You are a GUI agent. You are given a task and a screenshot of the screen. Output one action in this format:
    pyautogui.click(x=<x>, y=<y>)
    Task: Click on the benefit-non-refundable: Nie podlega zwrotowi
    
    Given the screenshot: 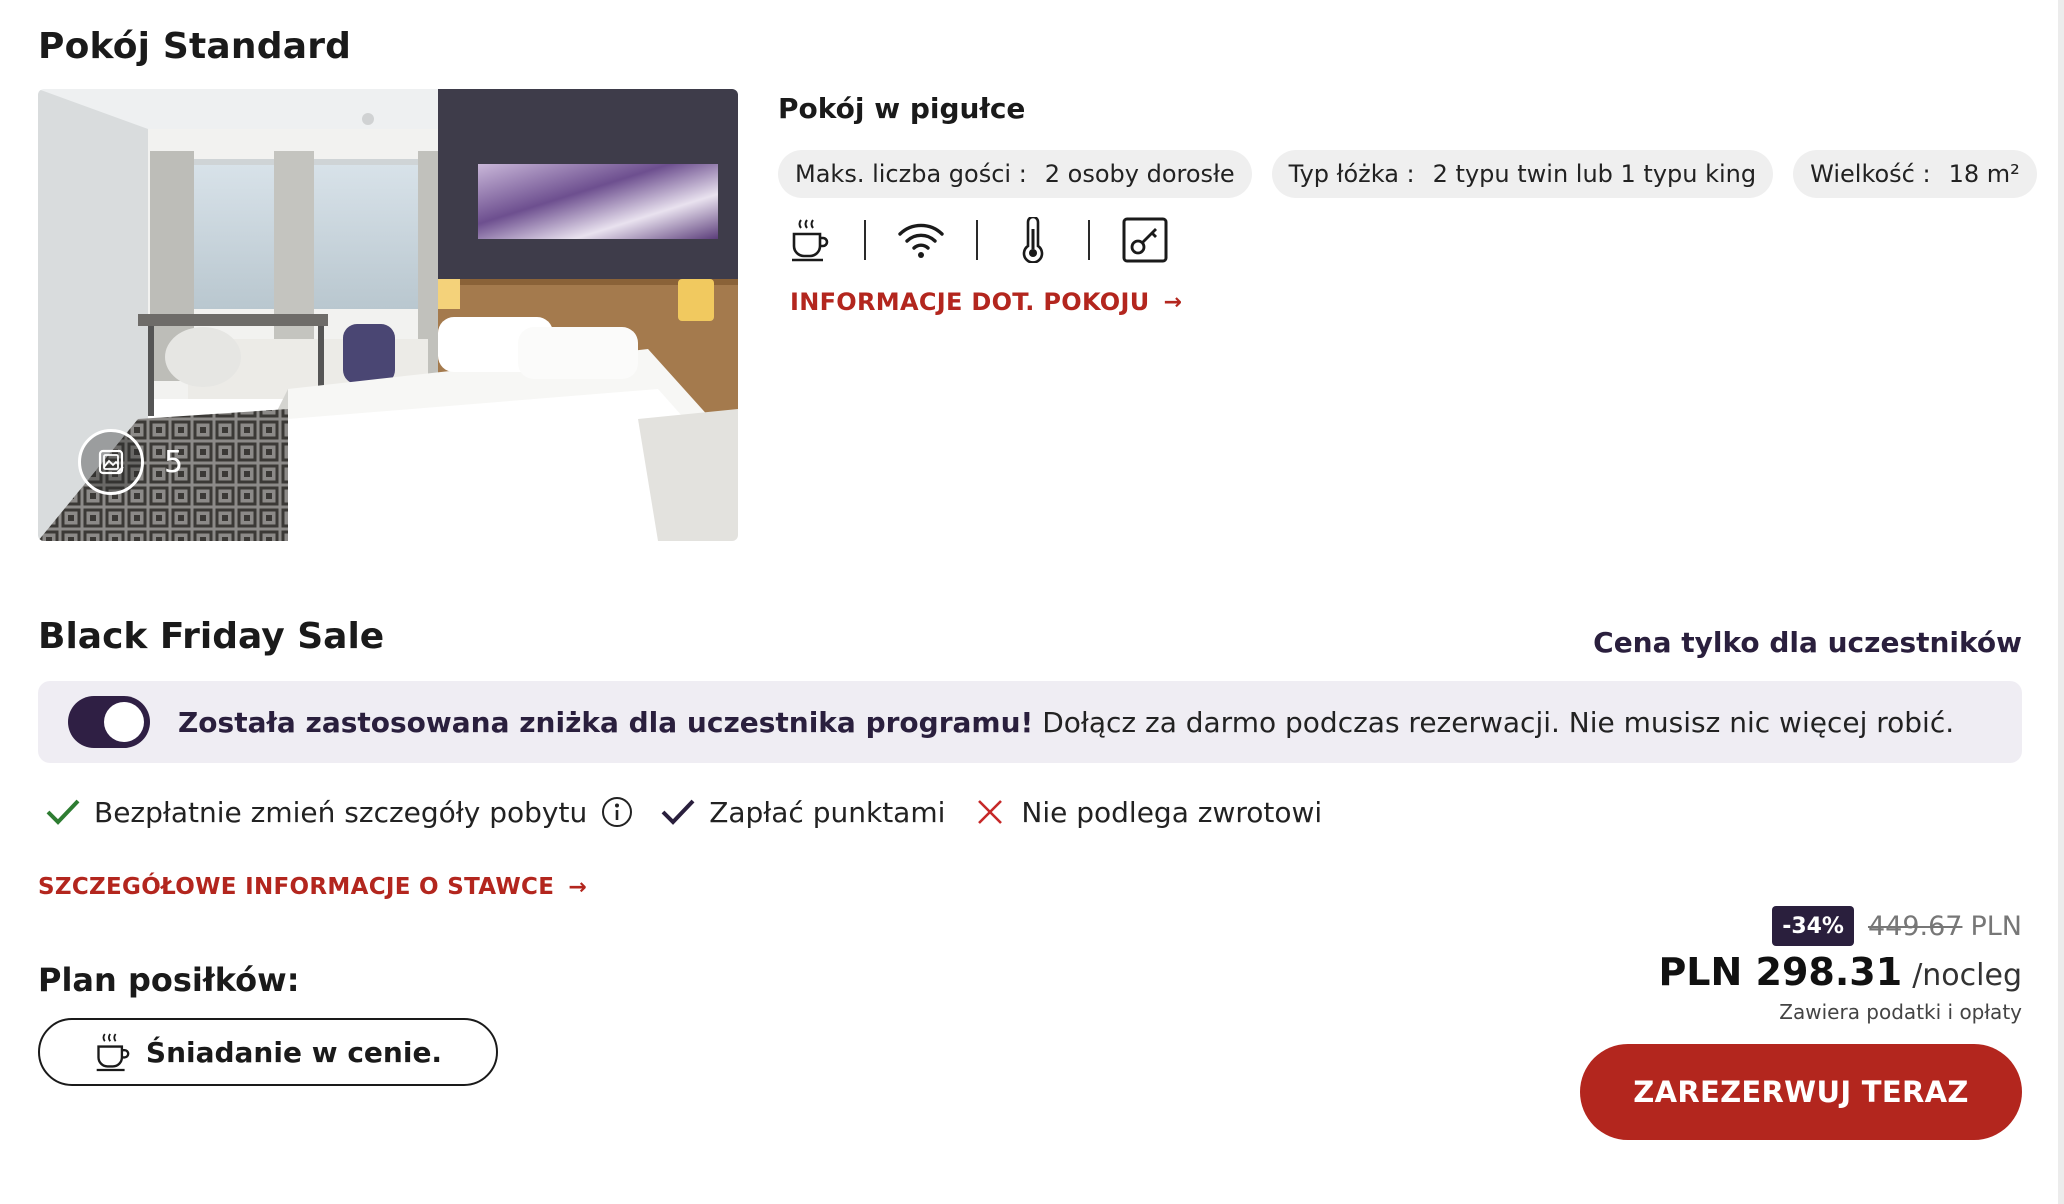 What is the action you would take?
    pyautogui.click(x=1146, y=812)
    